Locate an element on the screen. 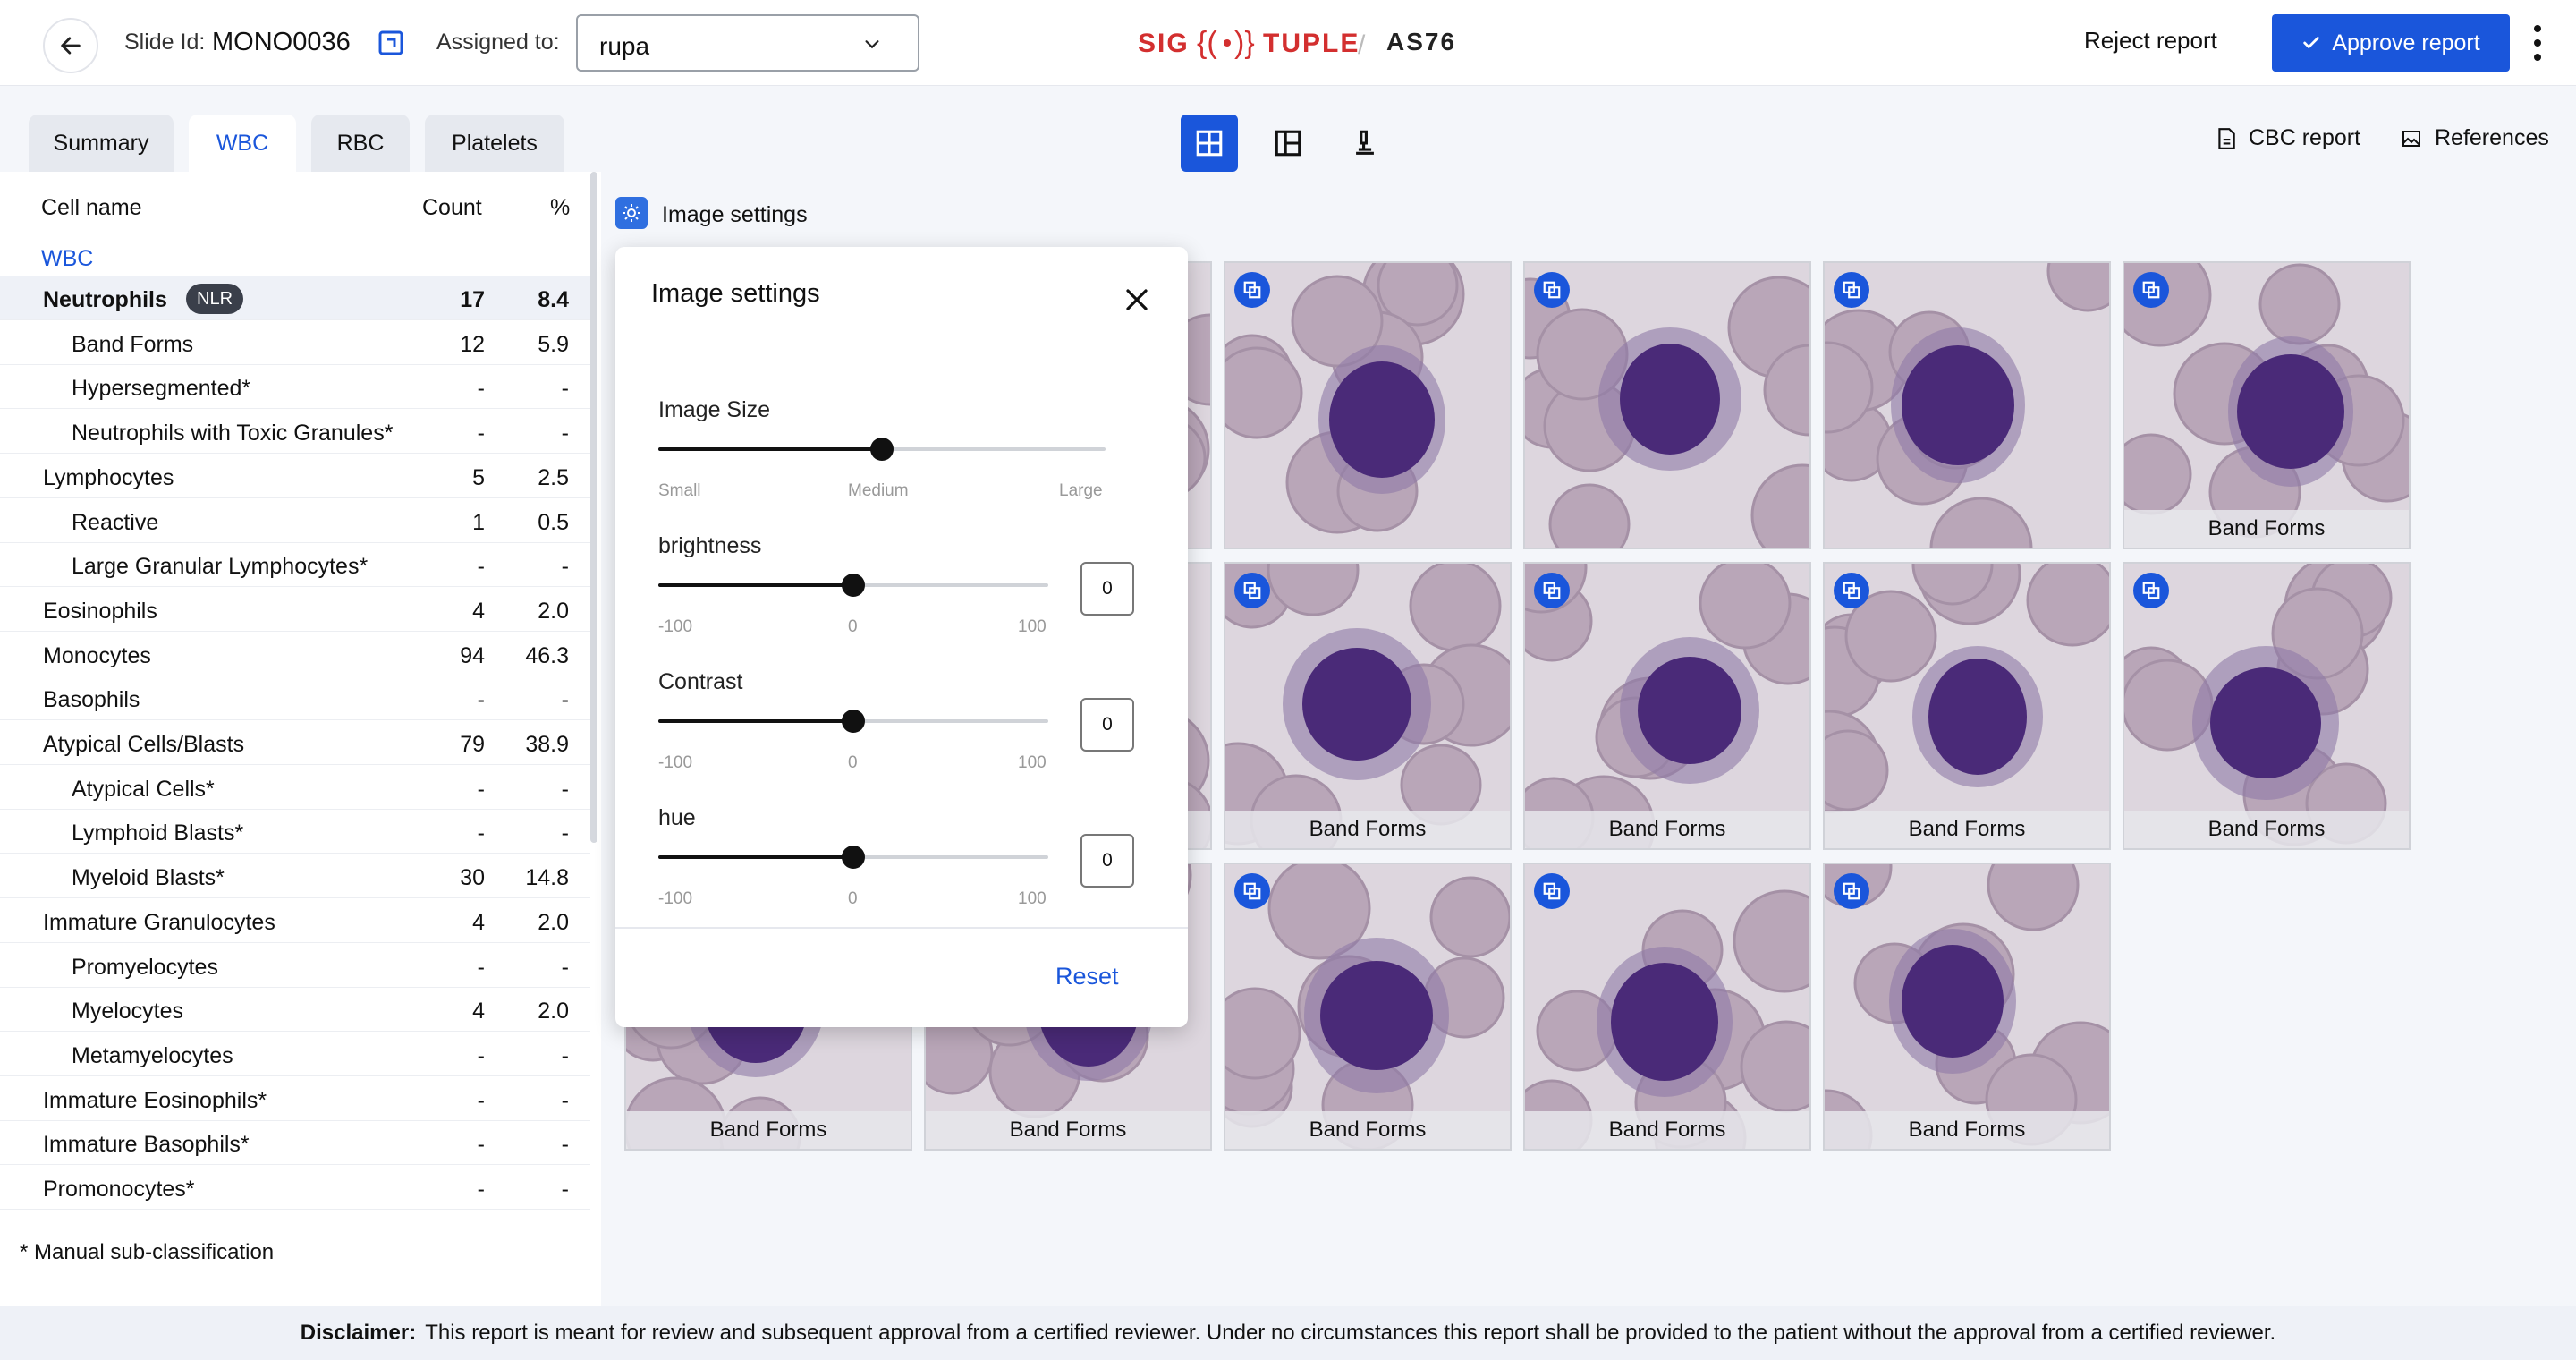 This screenshot has width=2576, height=1360. hue-label: hue is located at coordinates (677, 818).